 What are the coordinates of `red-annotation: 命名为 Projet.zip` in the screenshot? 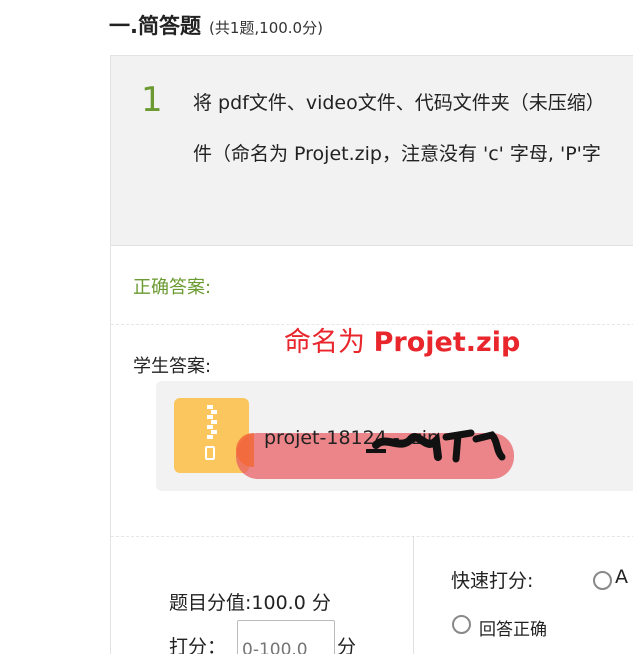 It's located at (402, 339).